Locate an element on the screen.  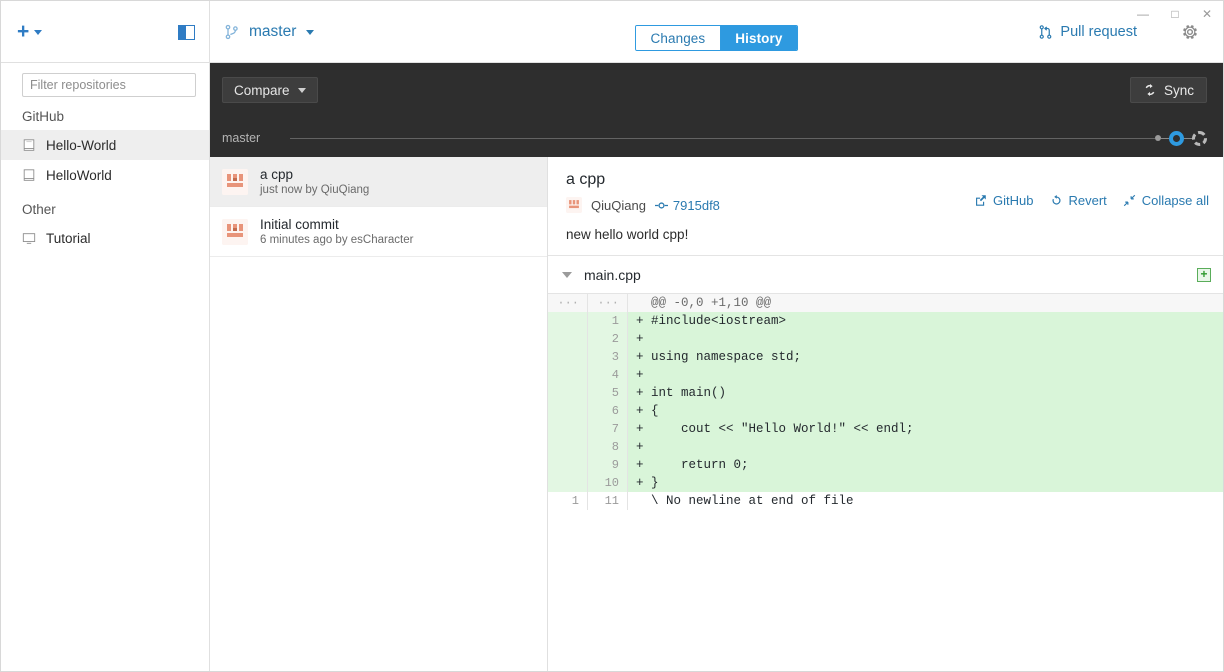
diff-line: 2 + is located at coordinates (885, 339).